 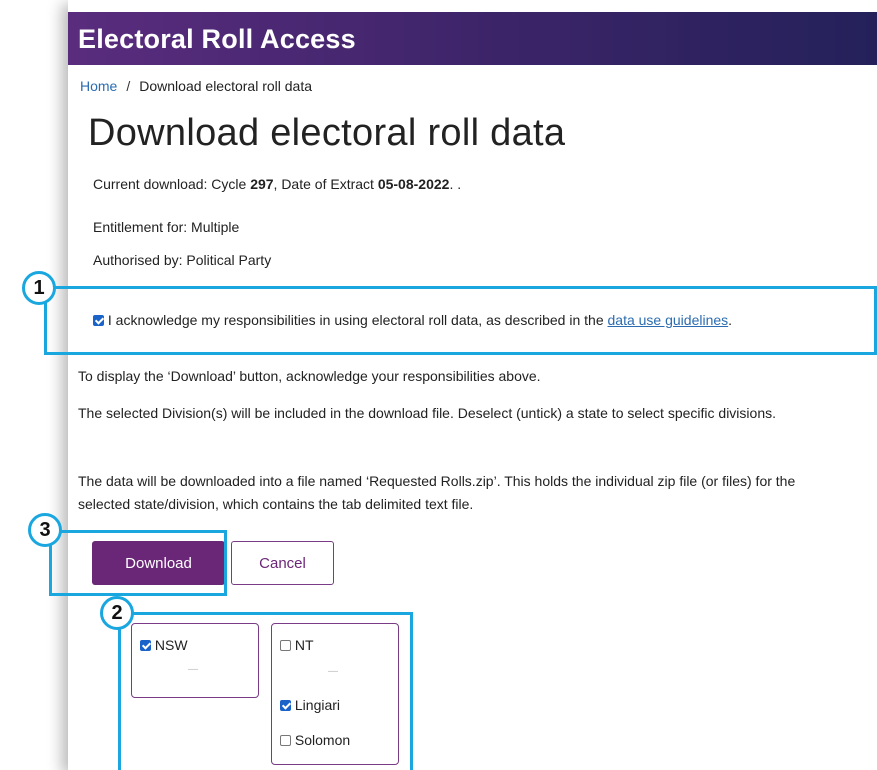 I want to click on nsw-checkbox, so click(x=145, y=645).